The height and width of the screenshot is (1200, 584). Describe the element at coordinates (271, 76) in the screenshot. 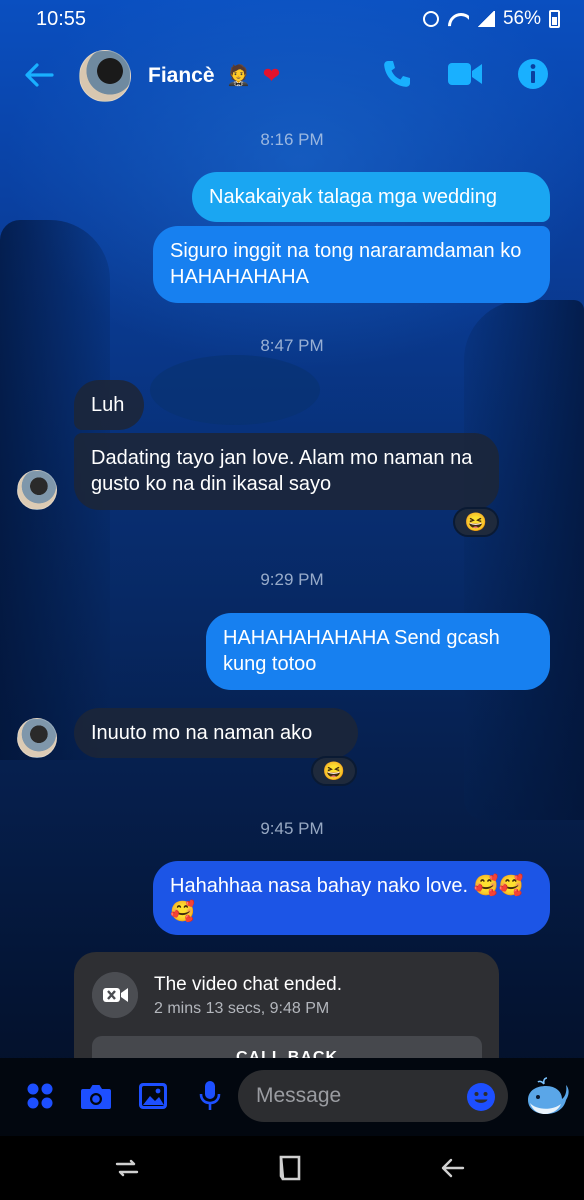

I see `heart-emoji: ❤` at that location.